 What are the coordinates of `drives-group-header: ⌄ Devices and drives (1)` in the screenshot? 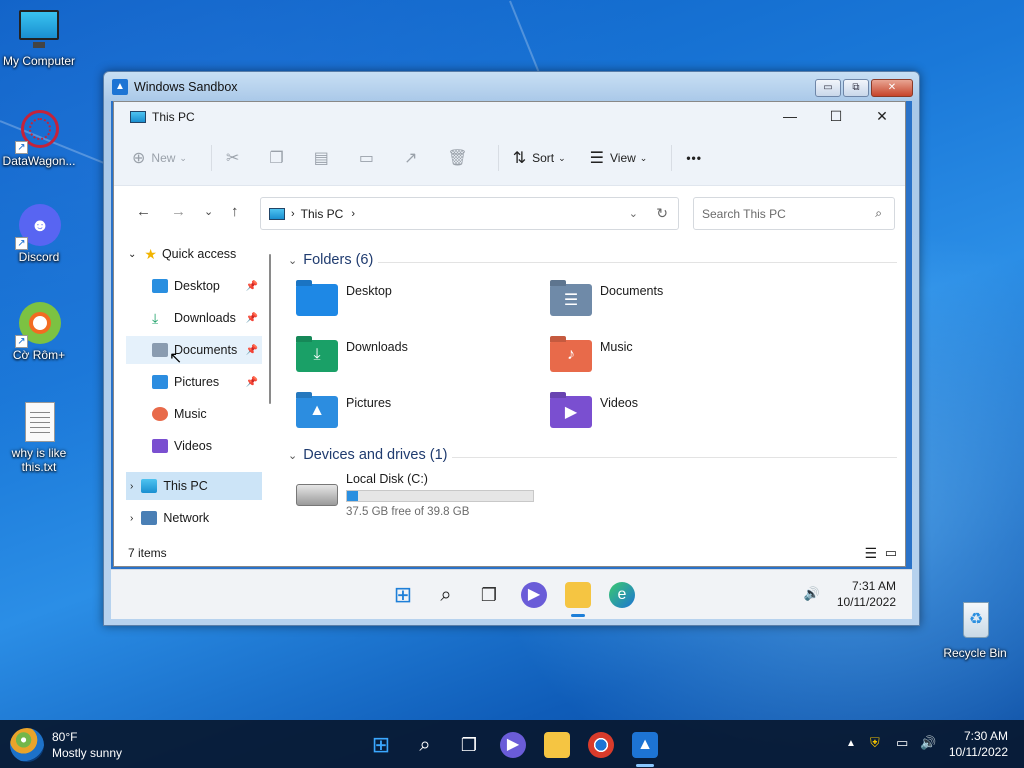 It's located at (367, 455).